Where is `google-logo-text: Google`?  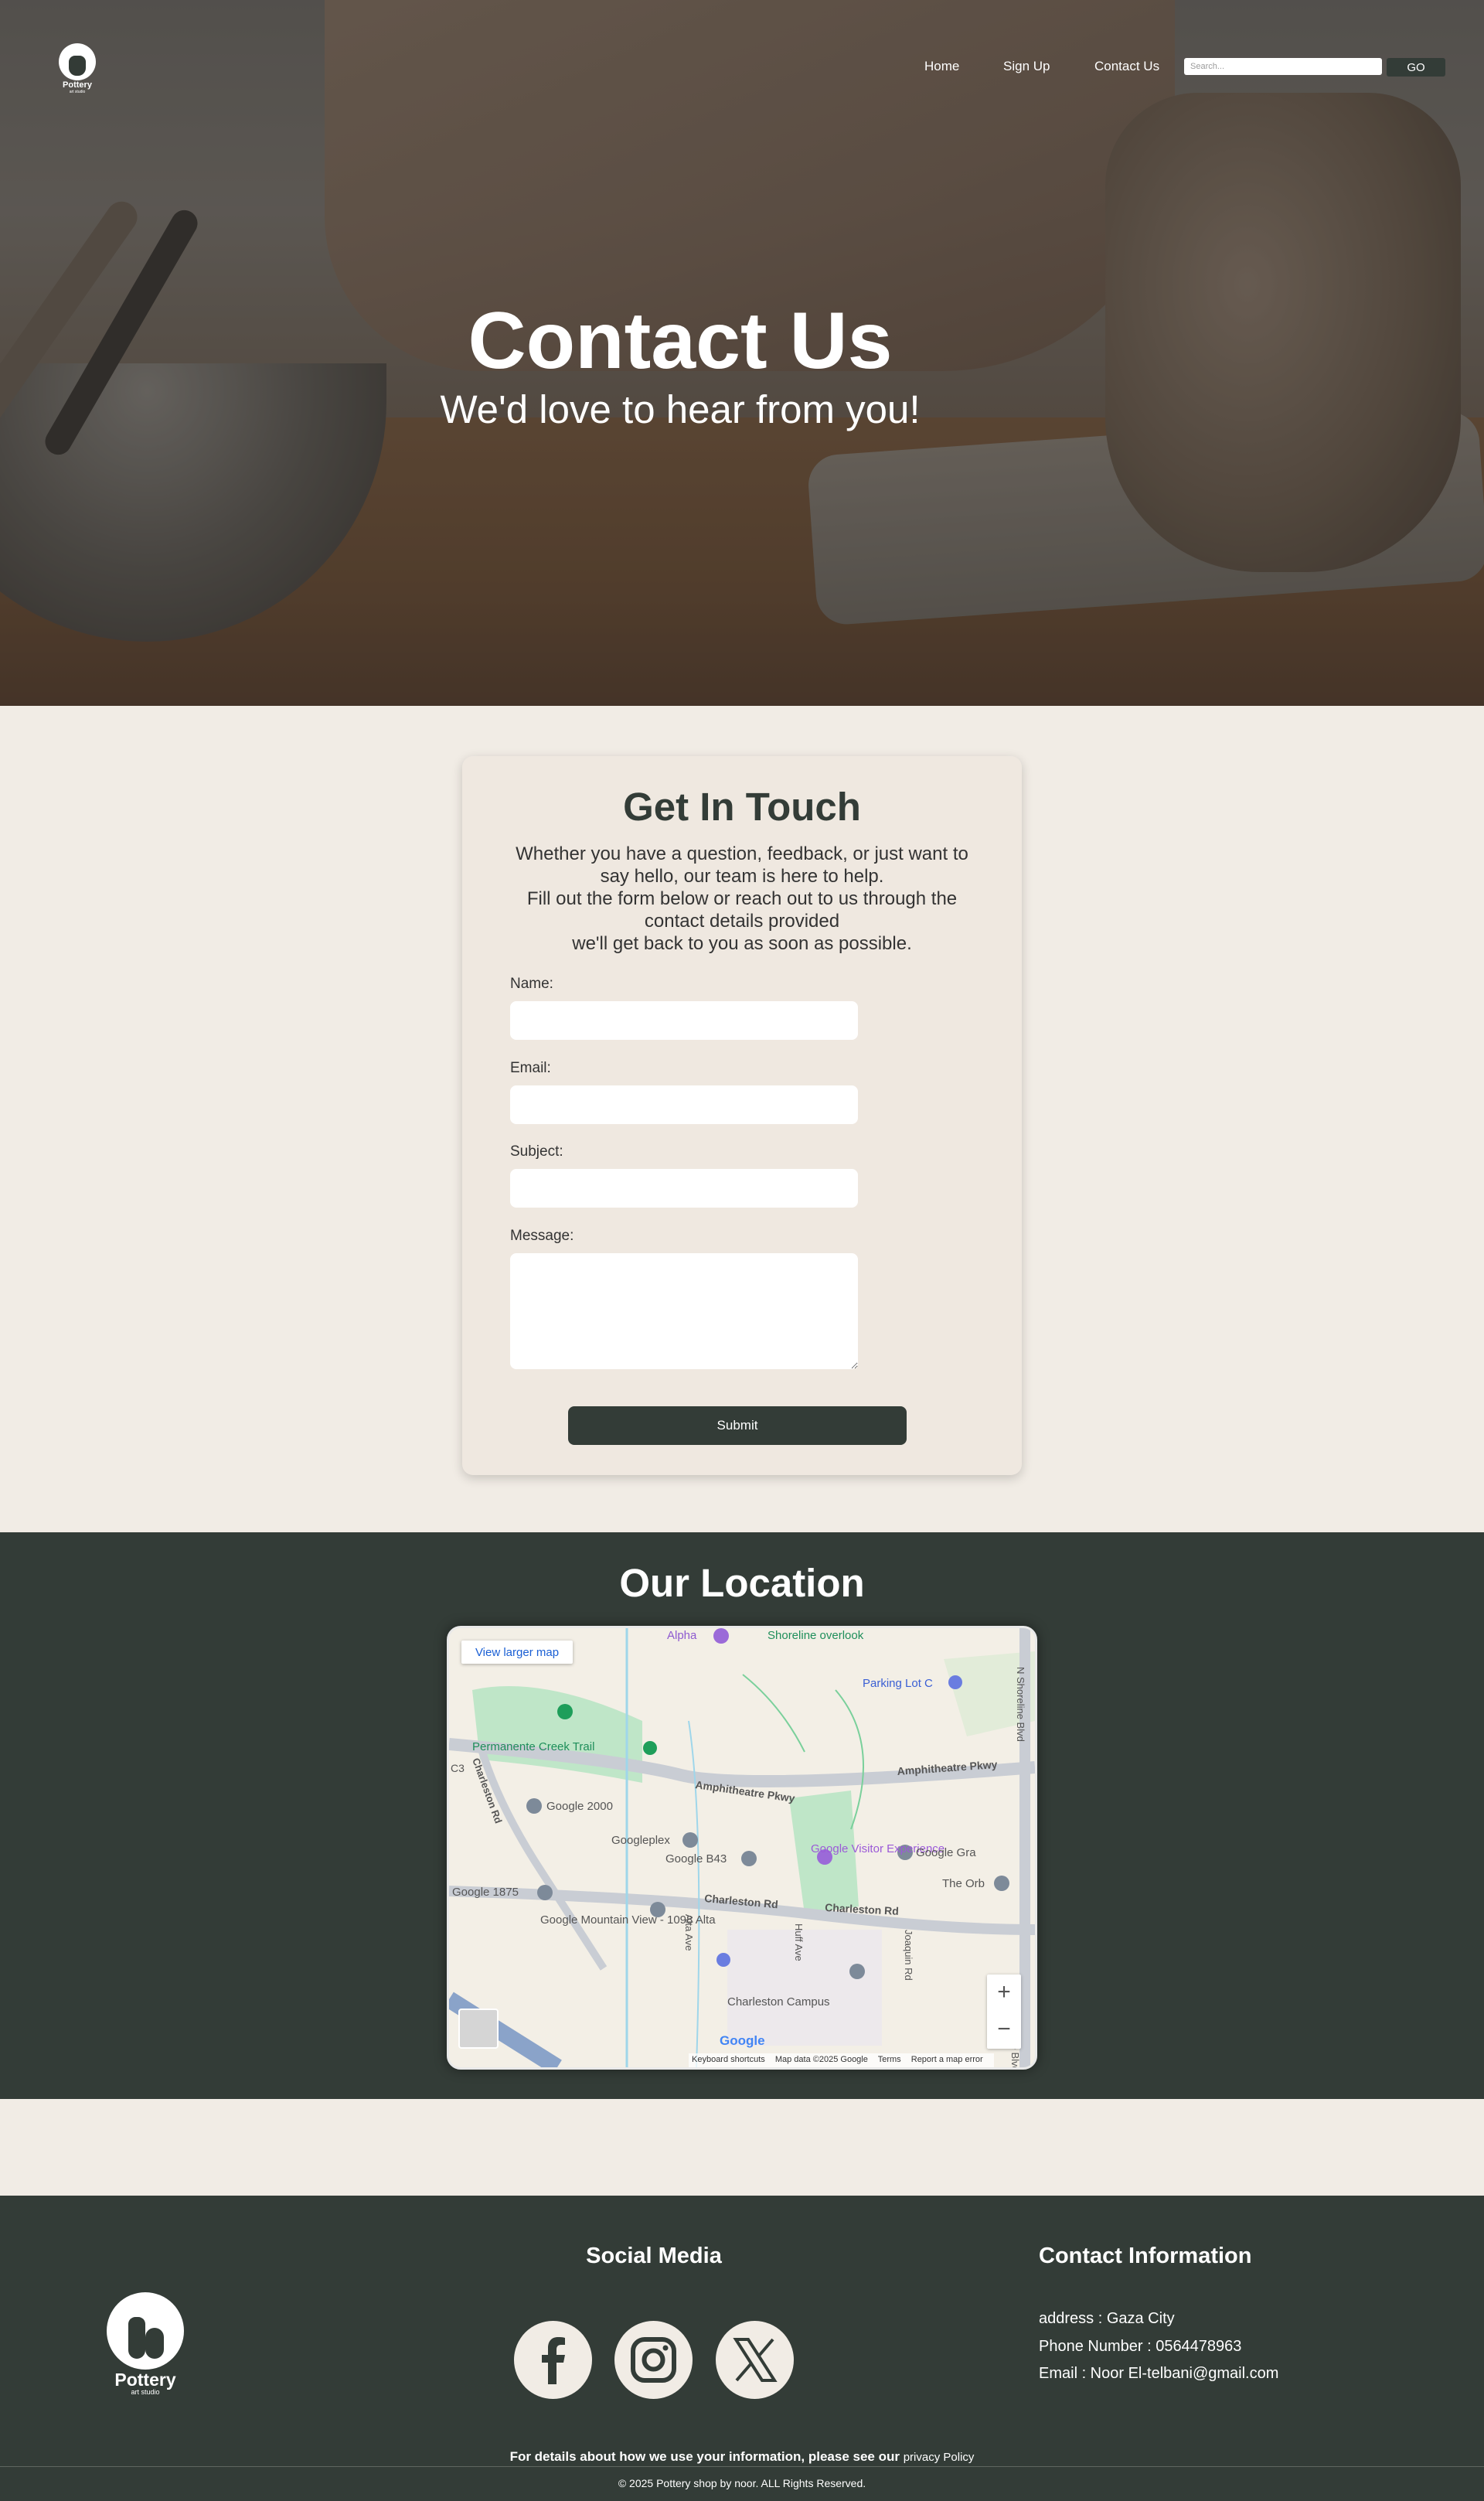 google-logo-text: Google is located at coordinates (742, 2040).